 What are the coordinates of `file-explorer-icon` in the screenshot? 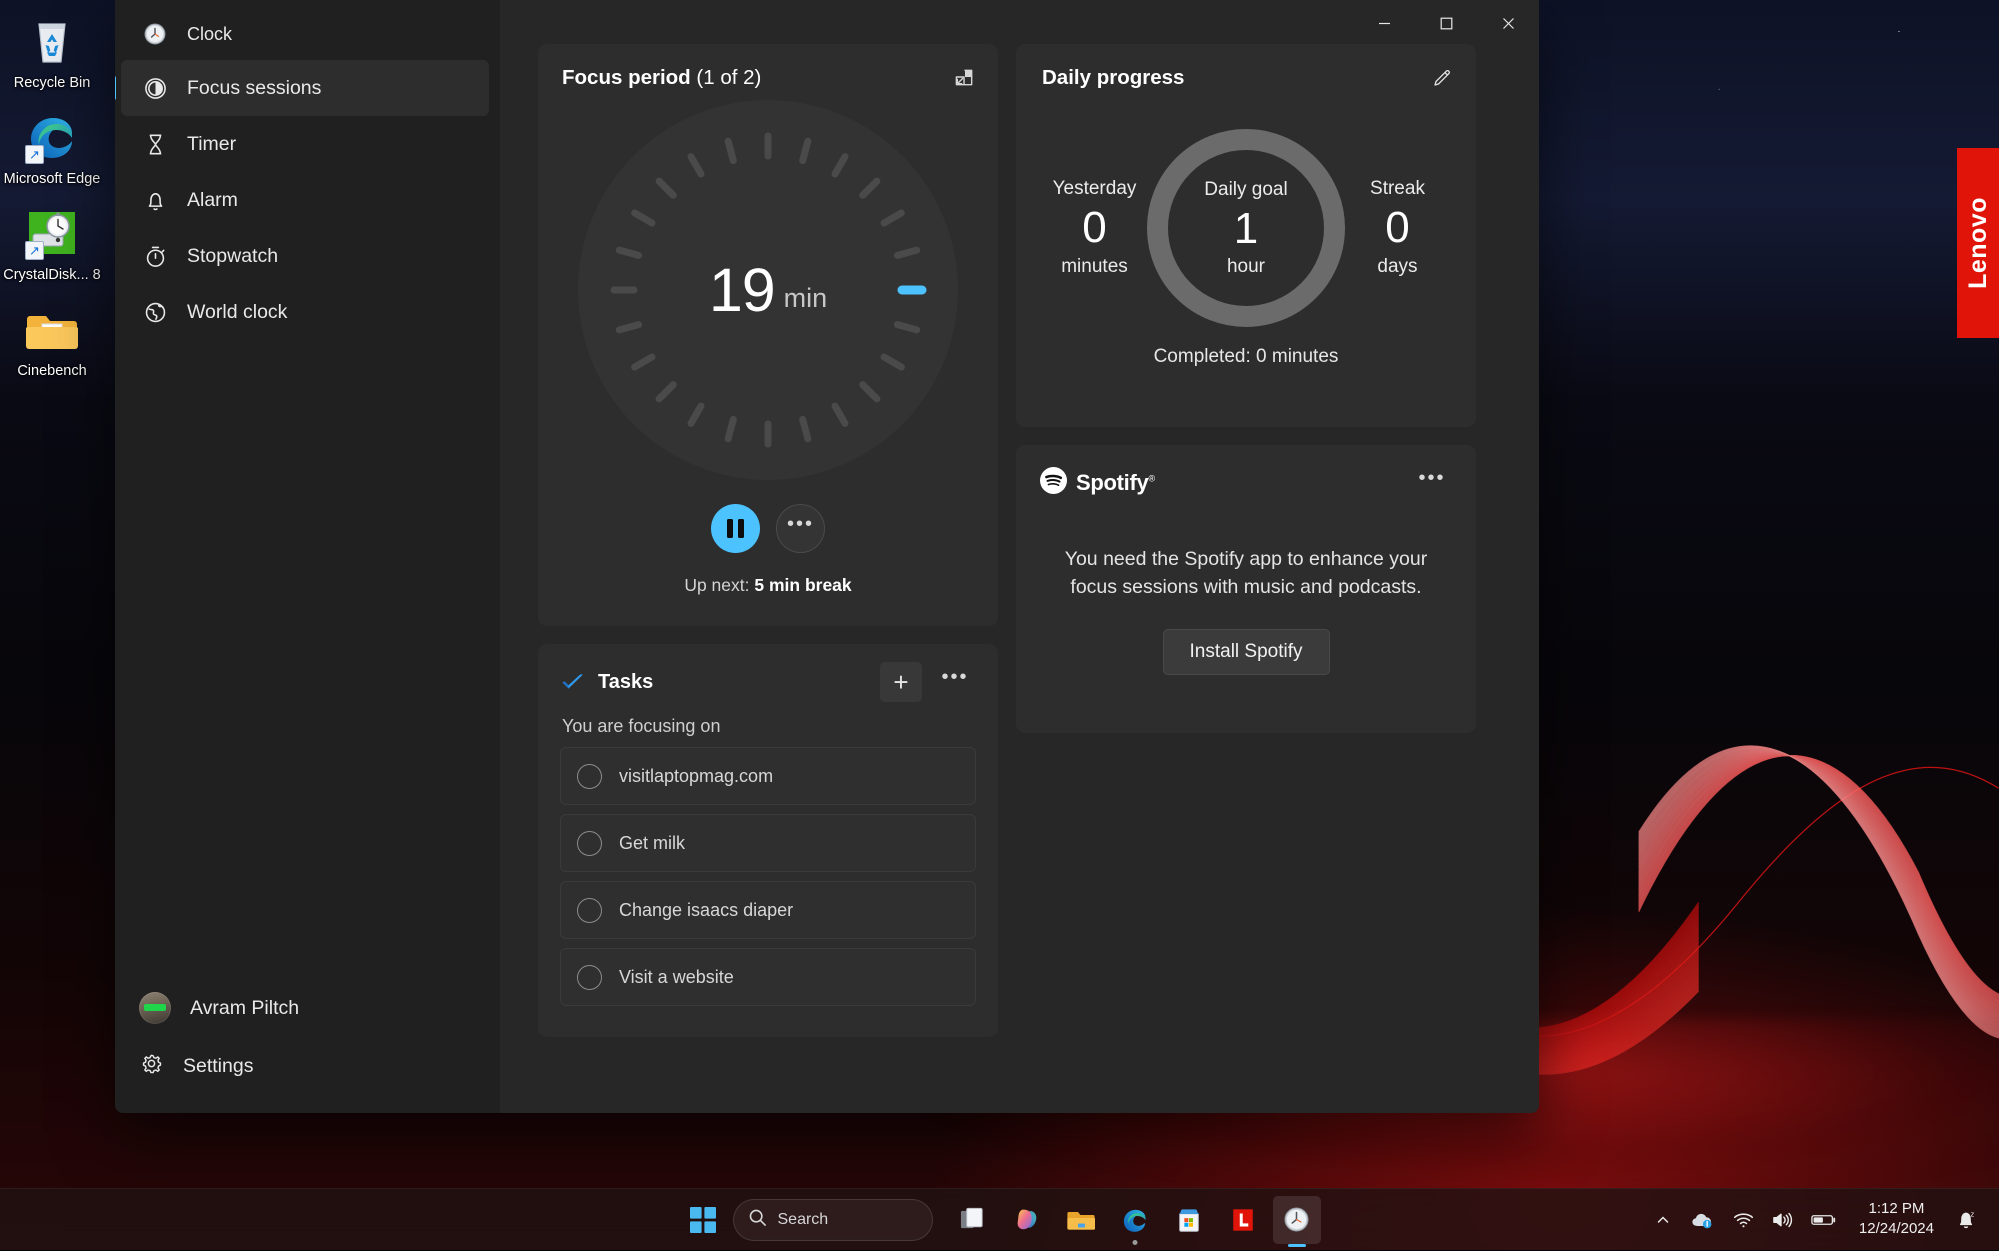 It's located at (1081, 1220).